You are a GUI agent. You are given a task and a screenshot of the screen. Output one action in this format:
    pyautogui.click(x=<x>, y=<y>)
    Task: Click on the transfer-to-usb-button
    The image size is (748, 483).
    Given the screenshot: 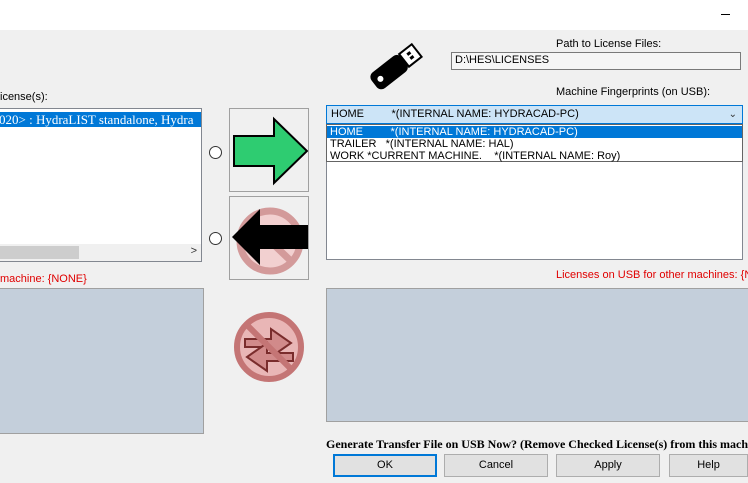 What is the action you would take?
    pyautogui.click(x=269, y=150)
    